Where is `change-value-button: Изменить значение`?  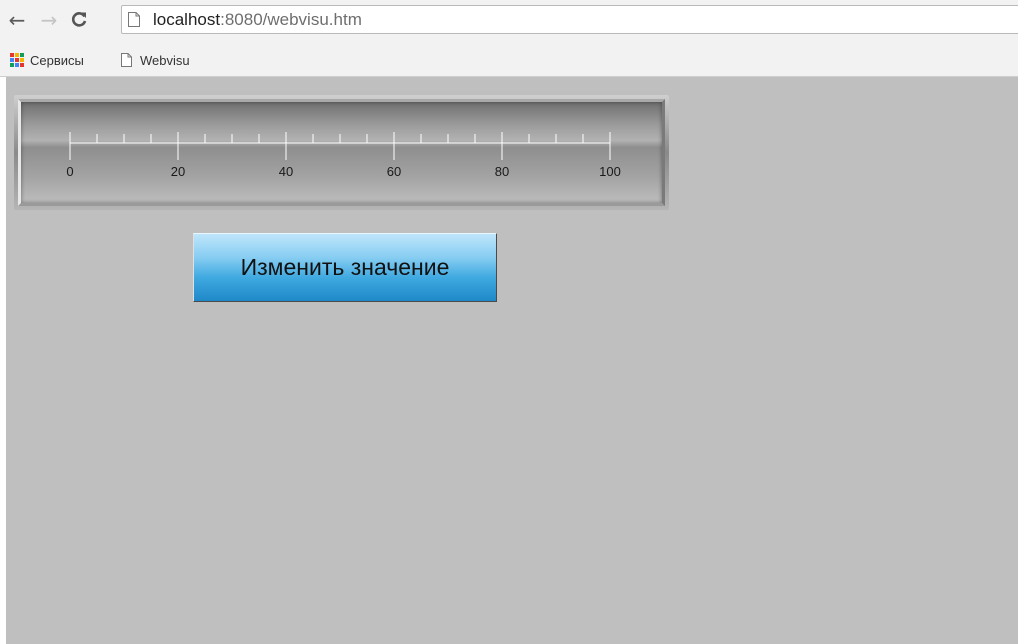
change-value-button: Изменить значение is located at coordinates (345, 267).